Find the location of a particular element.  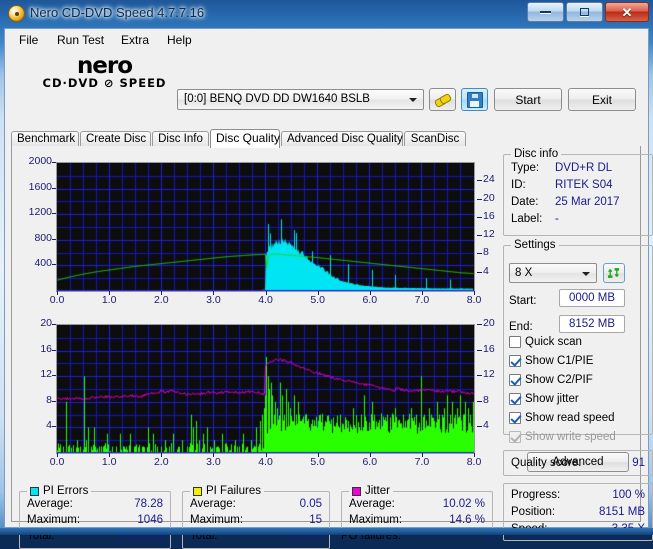

chevron-down-icon is located at coordinates (413, 100).